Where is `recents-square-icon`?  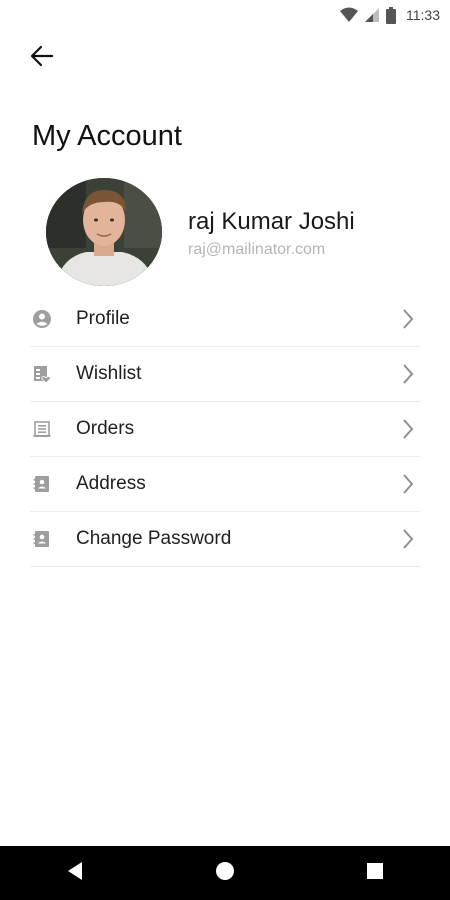
recents-square-icon is located at coordinates (375, 873).